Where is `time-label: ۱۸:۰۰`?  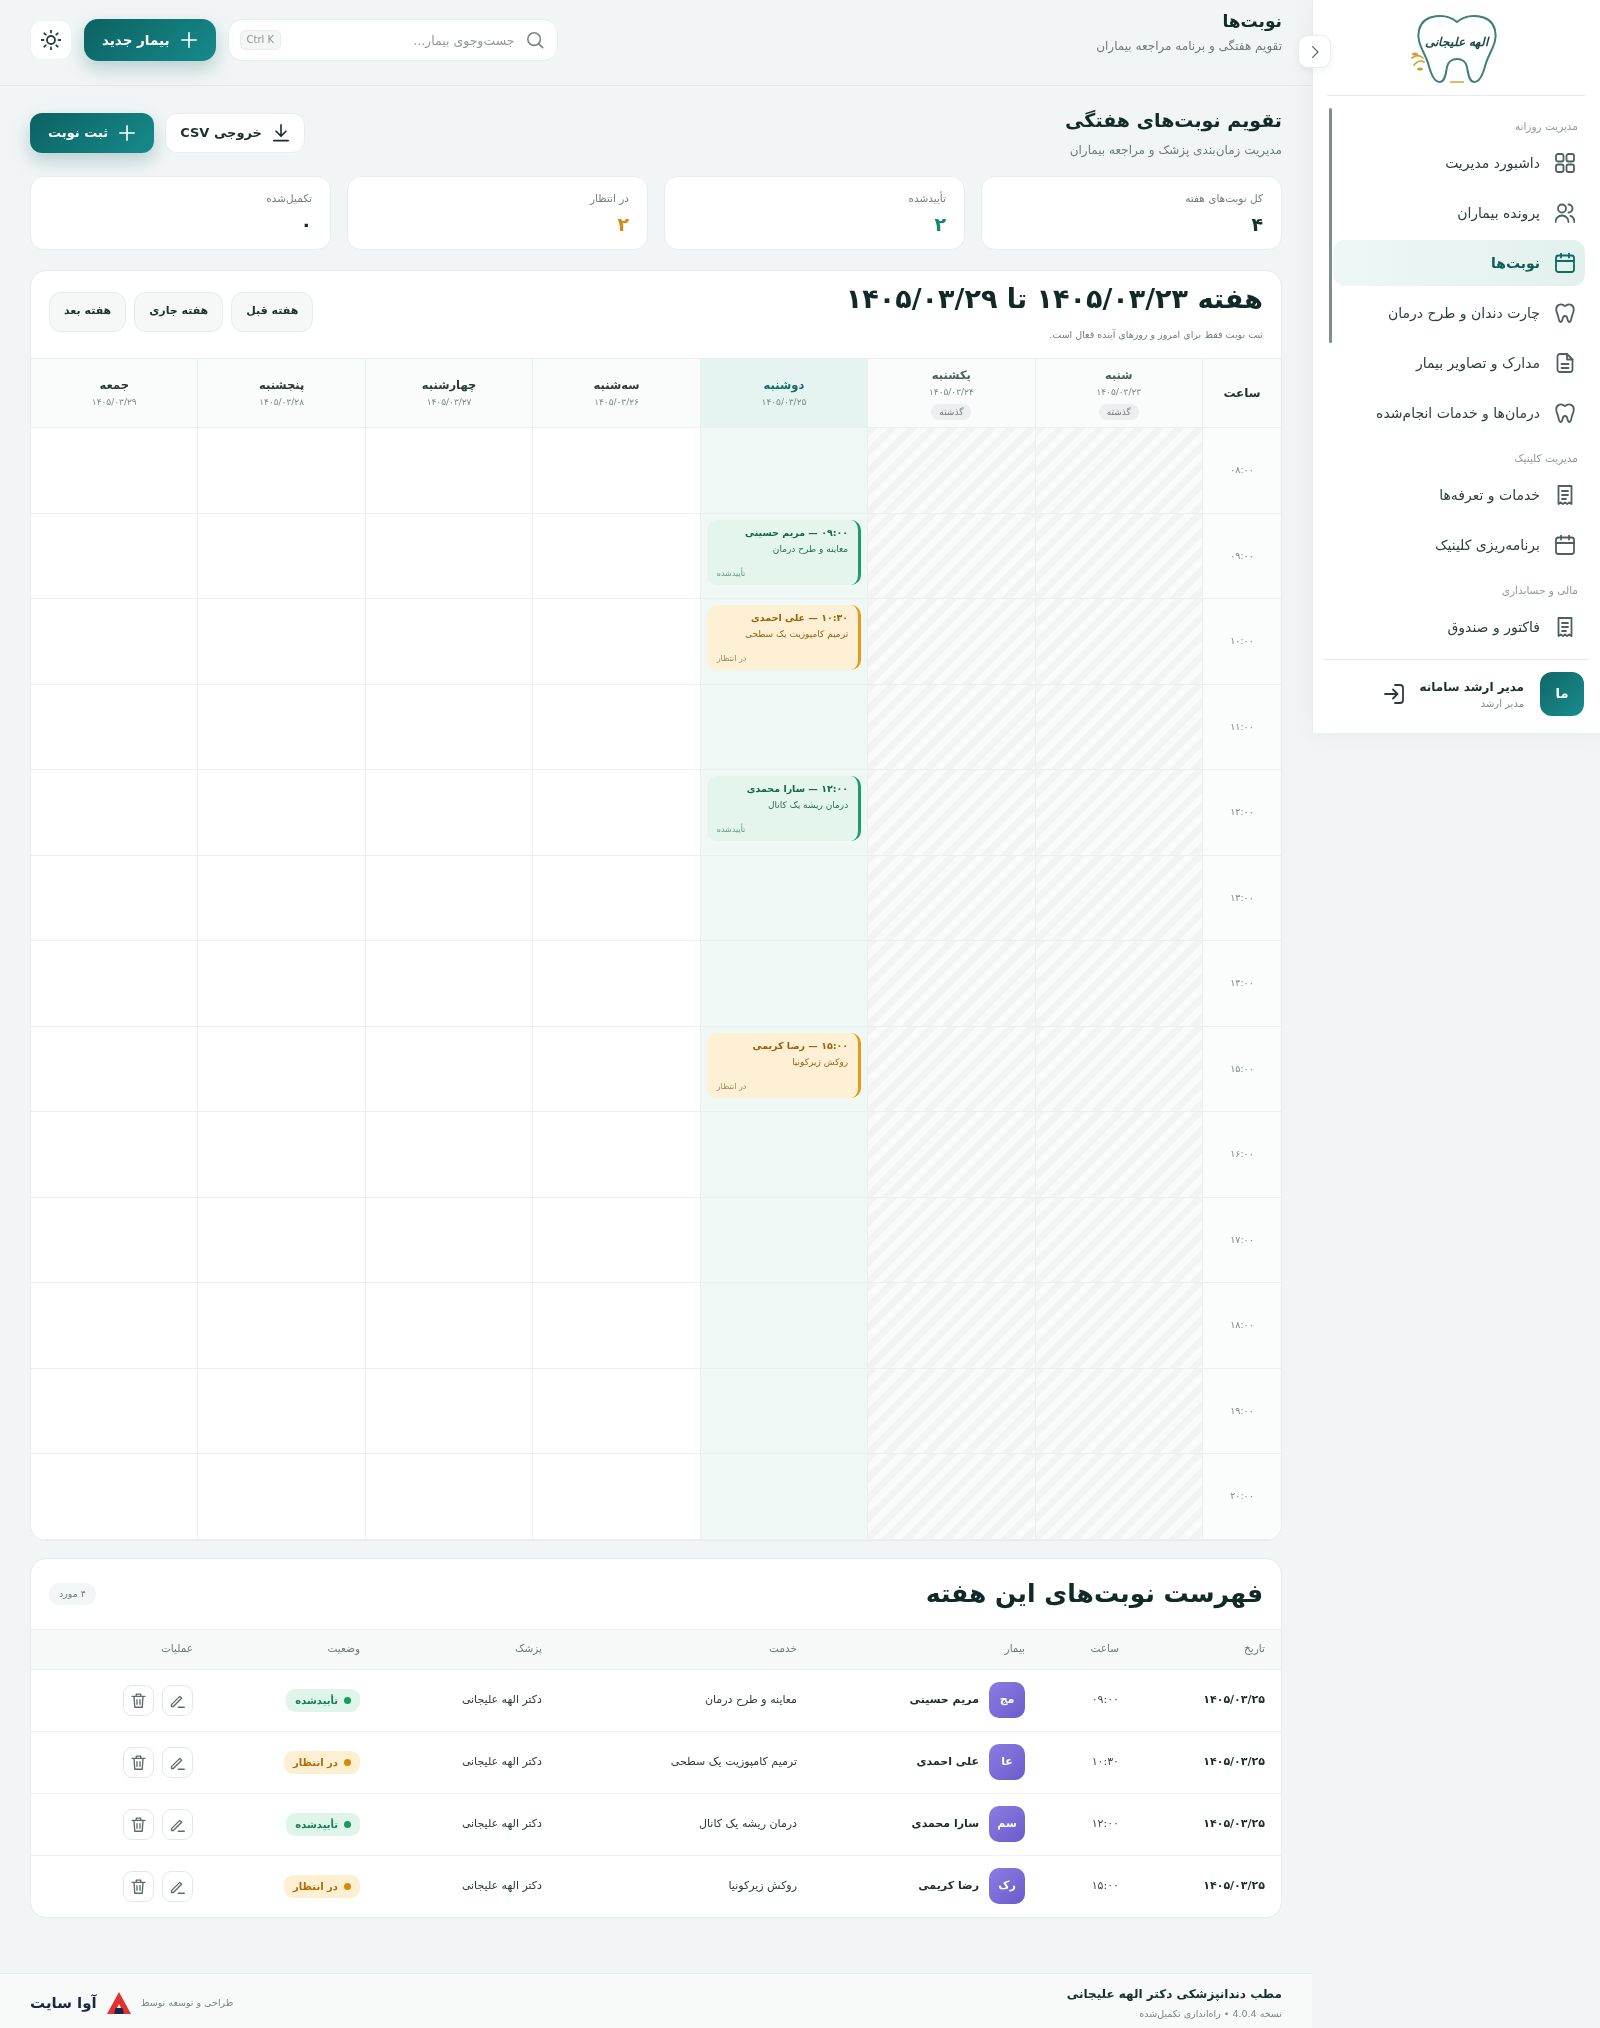
time-label: ۱۸:۰۰ is located at coordinates (1242, 1325).